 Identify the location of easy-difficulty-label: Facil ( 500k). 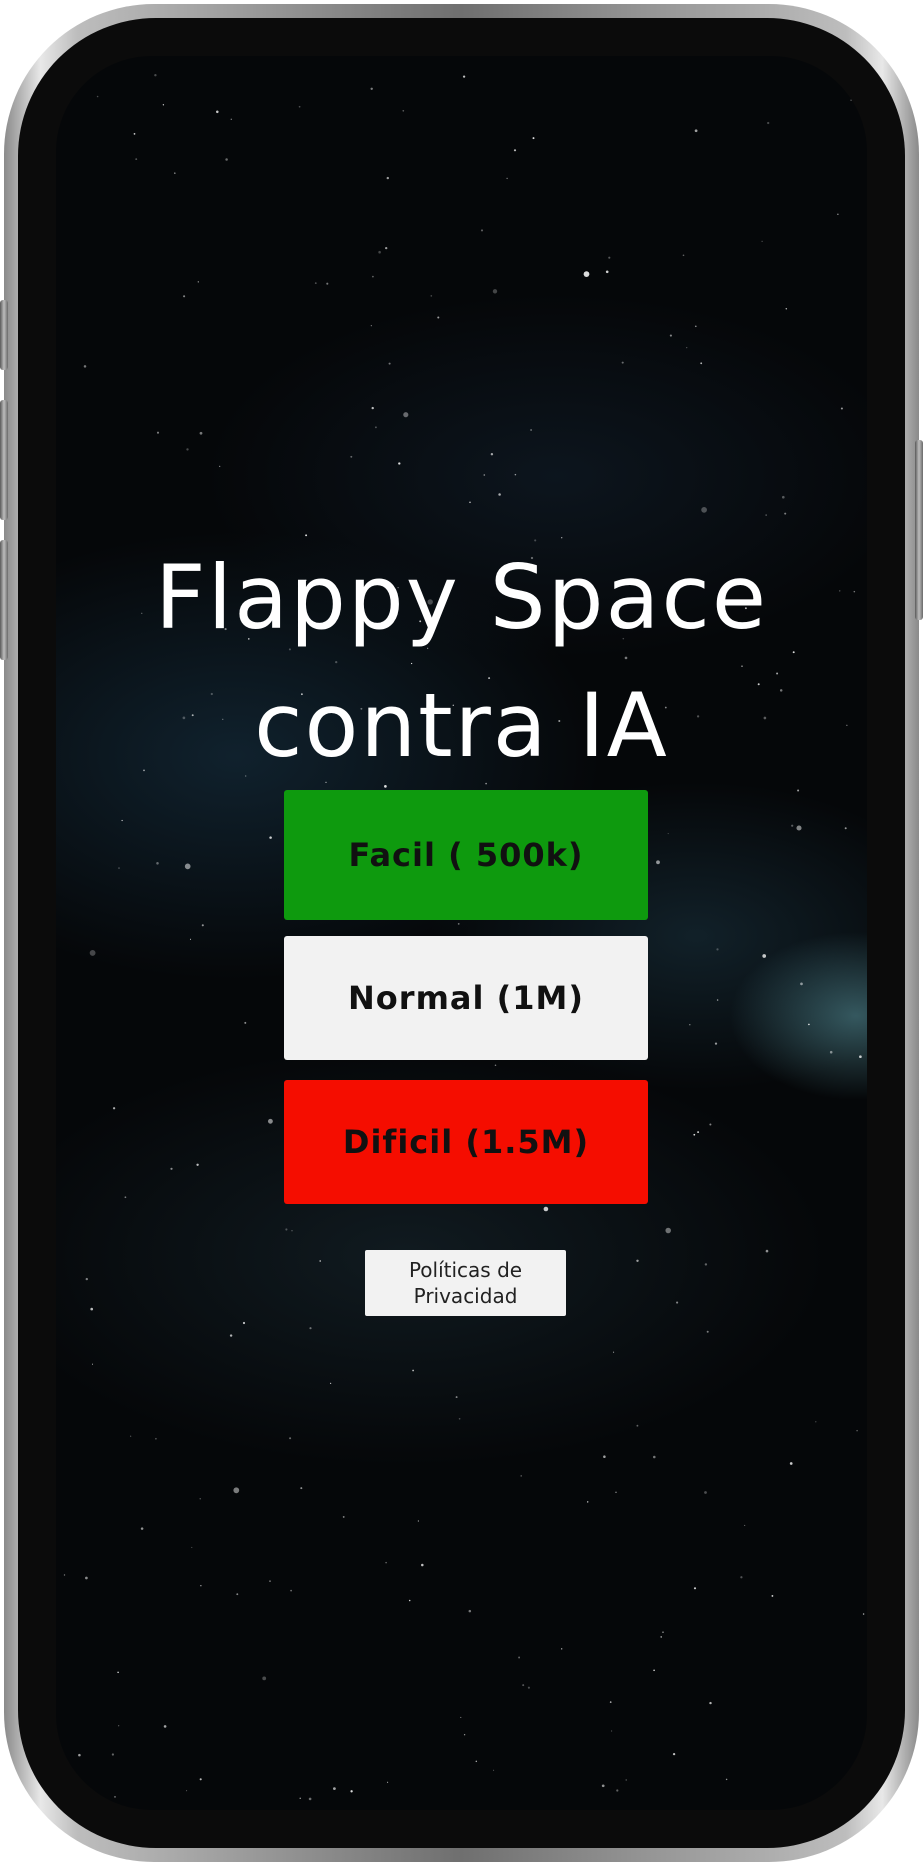
(466, 855).